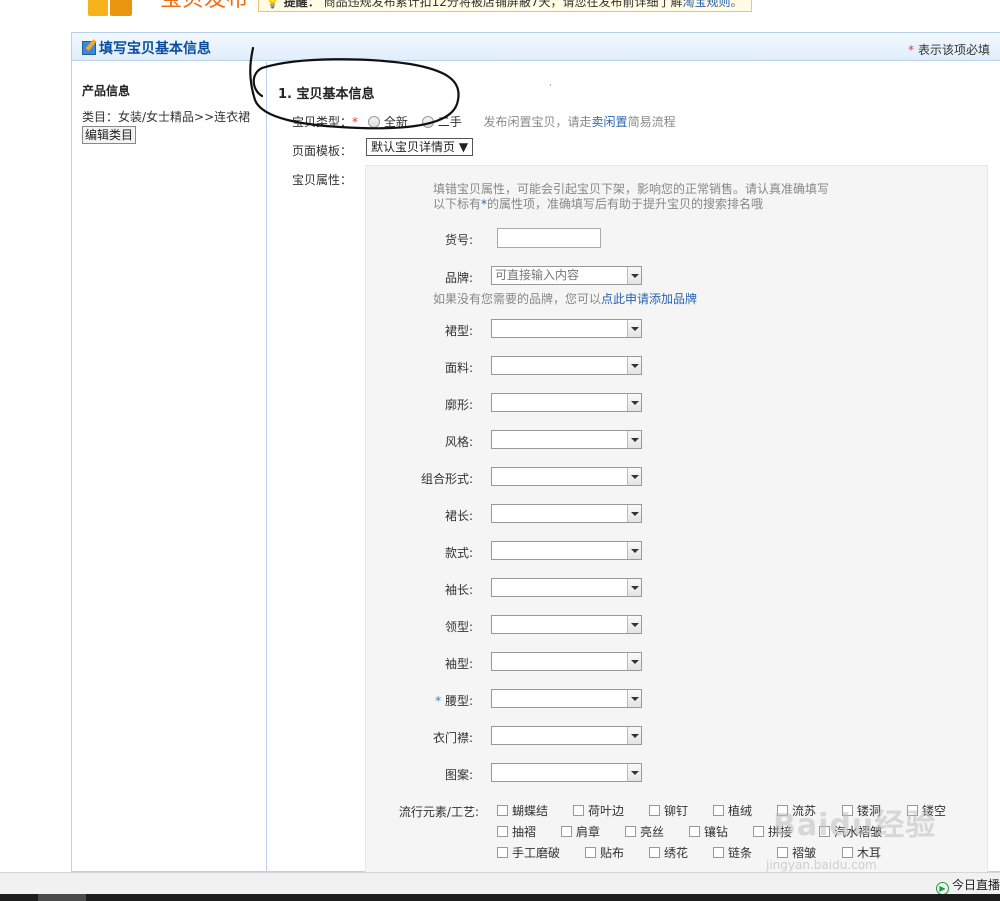 Image resolution: width=1000 pixels, height=901 pixels. Describe the element at coordinates (579, 122) in the screenshot. I see `idle-hint: 发布闲置宝贝，请走卖闲置简易流程` at that location.